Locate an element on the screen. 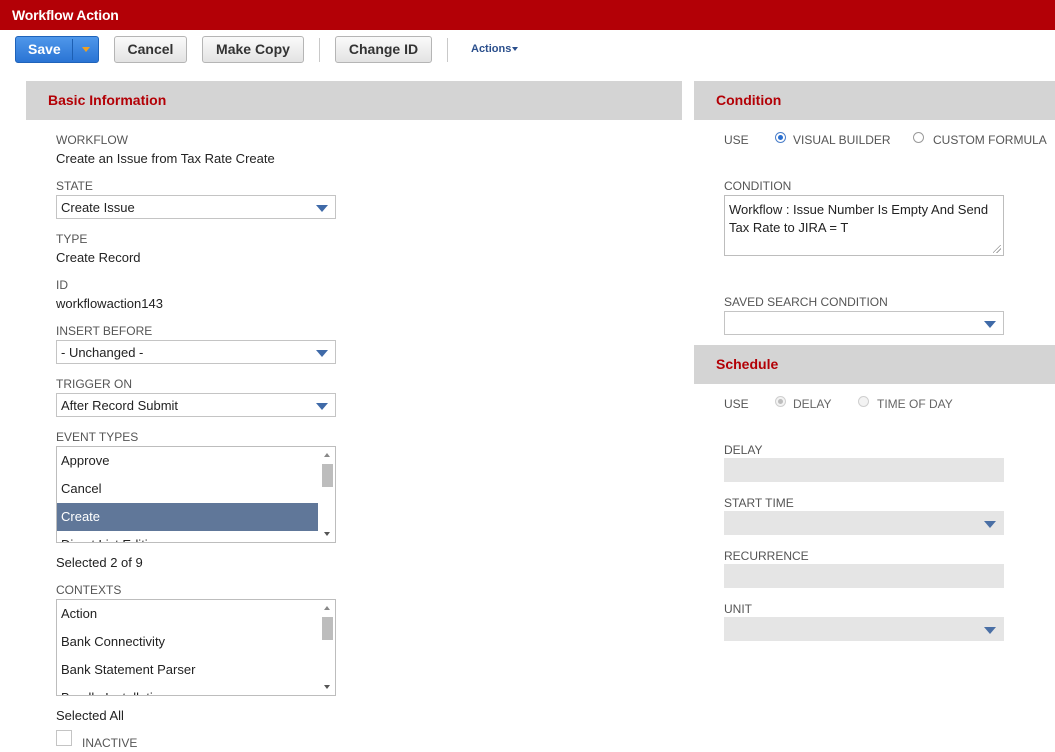  basic-information-header: Basic Information is located at coordinates (354, 100).